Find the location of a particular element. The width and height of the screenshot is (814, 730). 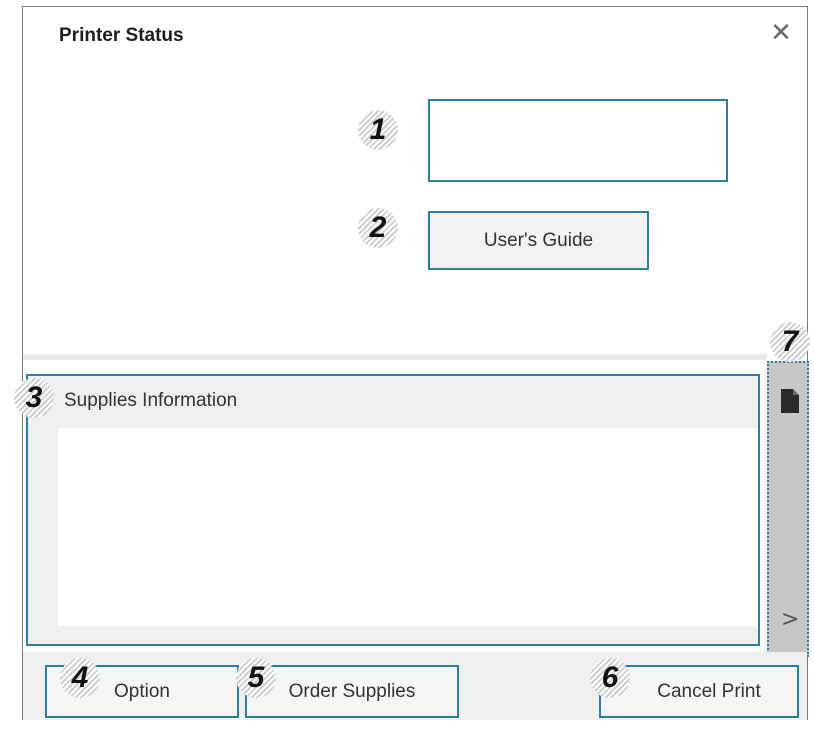

users-guide-button: User's Guide is located at coordinates (538, 240).